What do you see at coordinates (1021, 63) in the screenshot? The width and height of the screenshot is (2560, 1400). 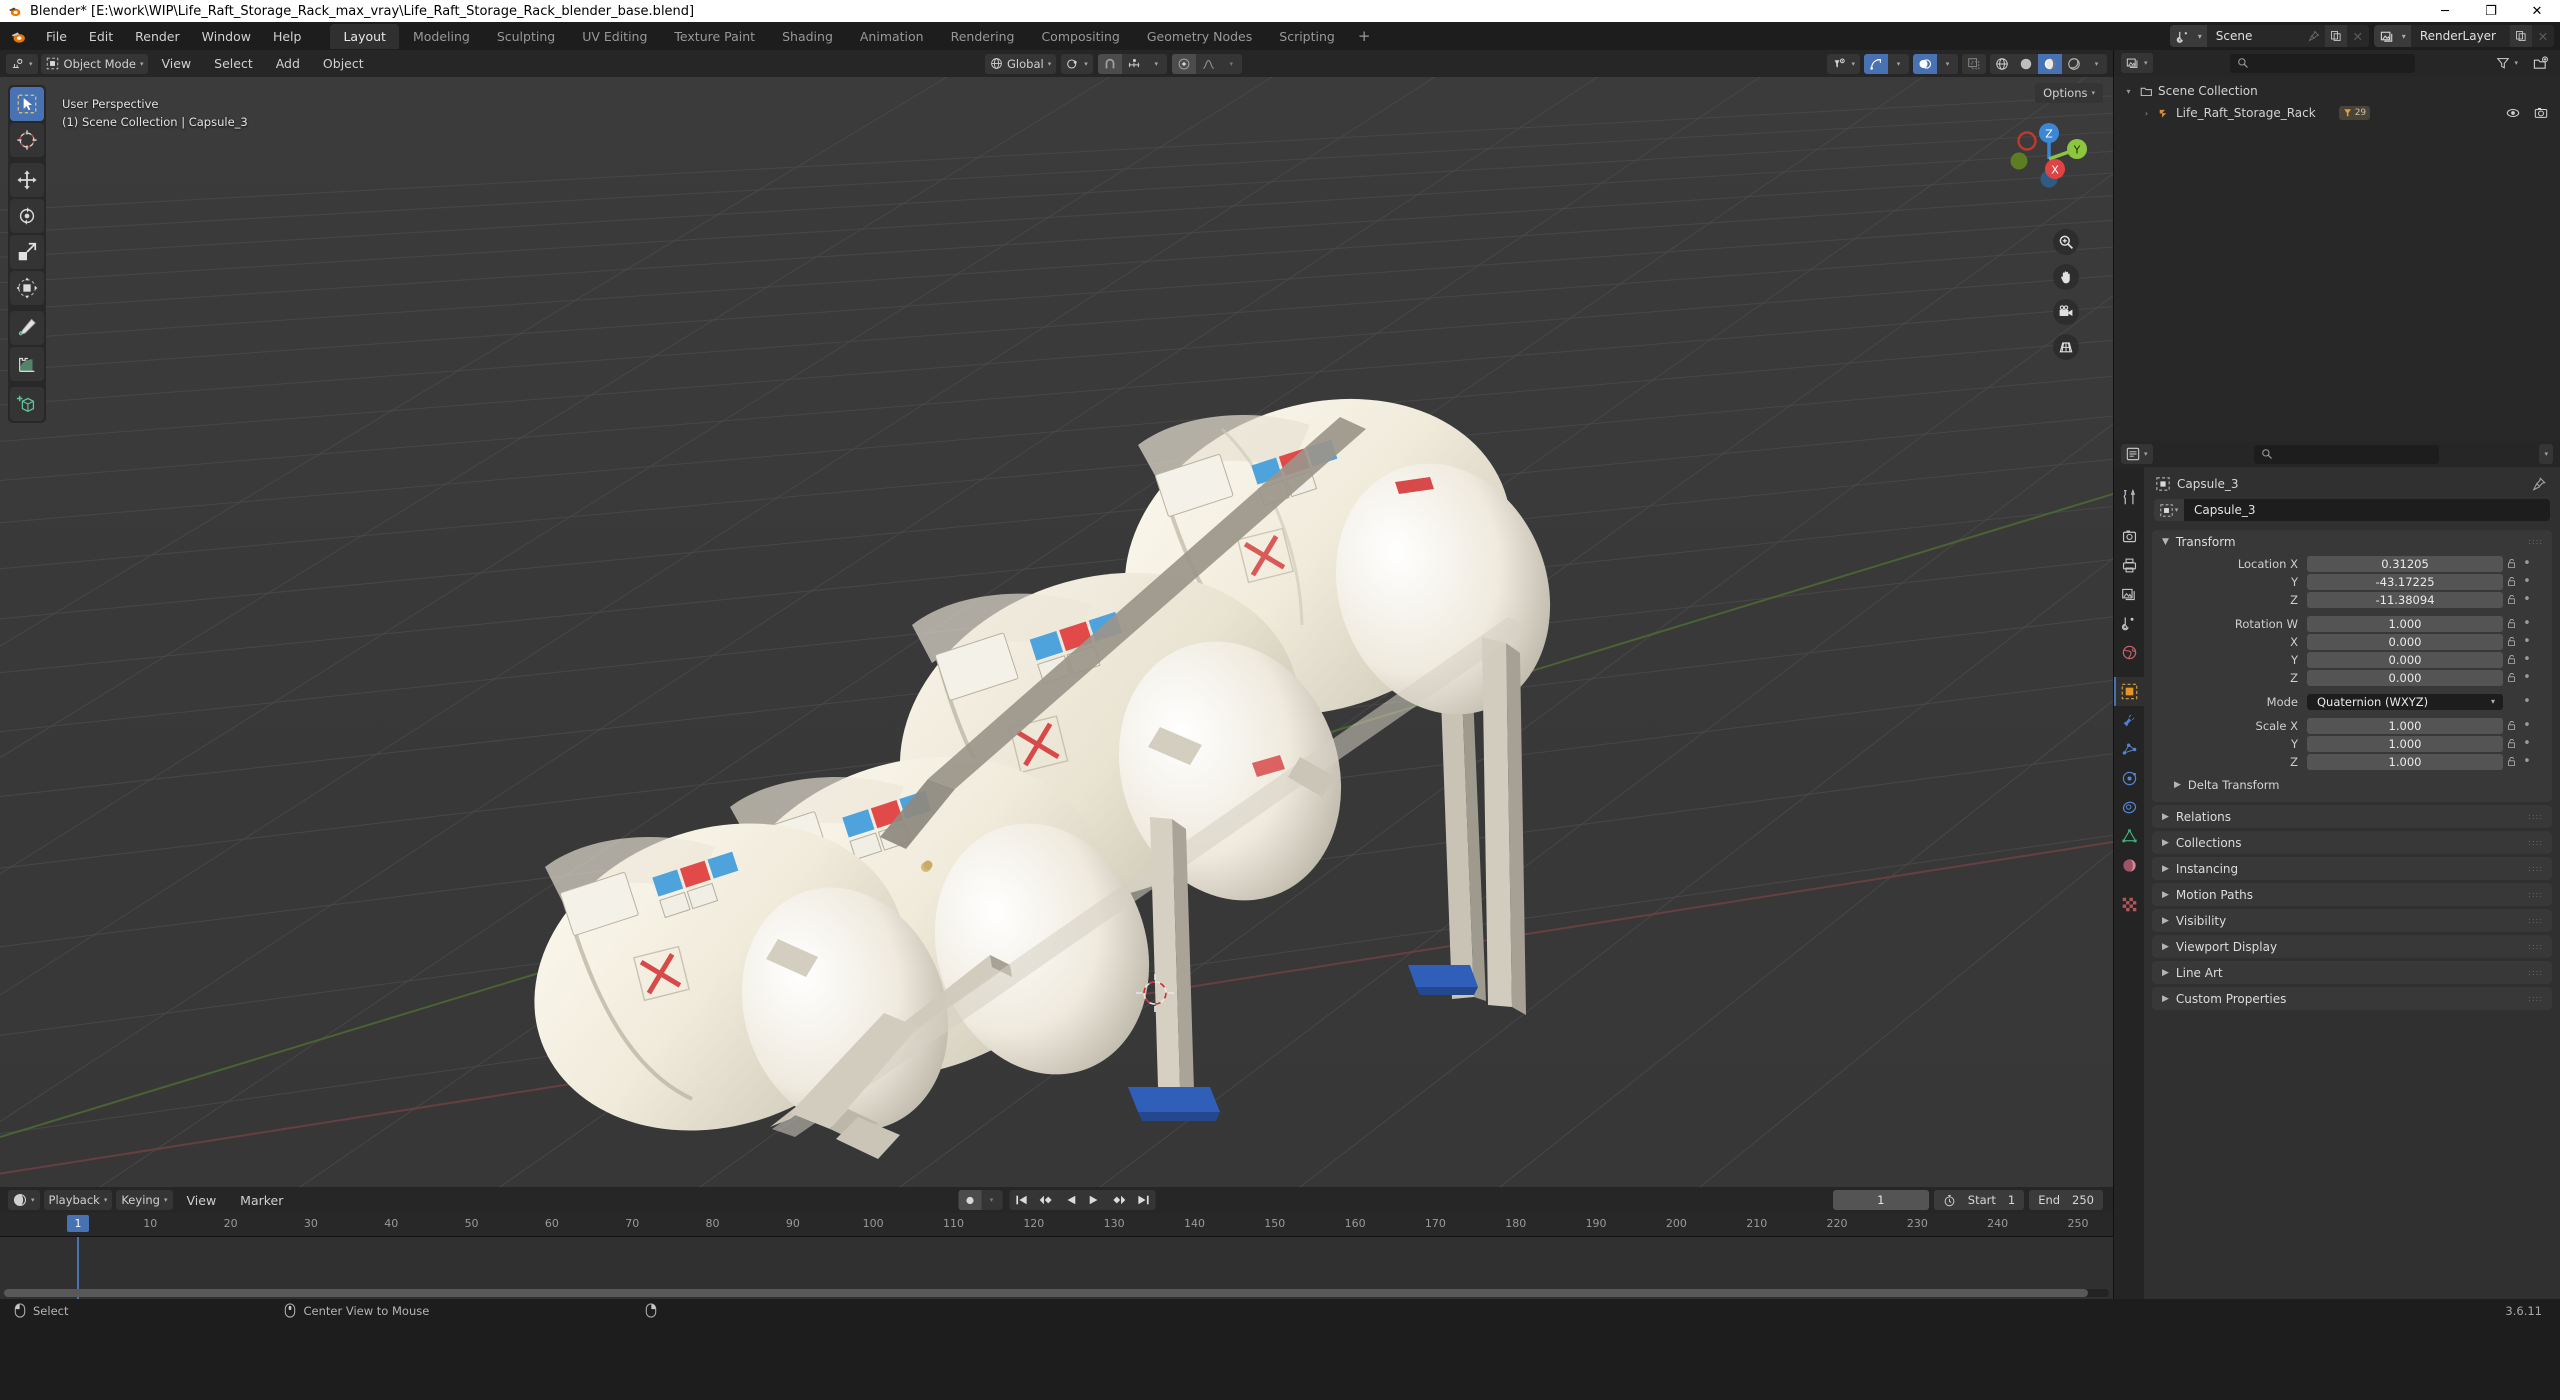 I see `transform-orientation-selector: Global ▾` at bounding box center [1021, 63].